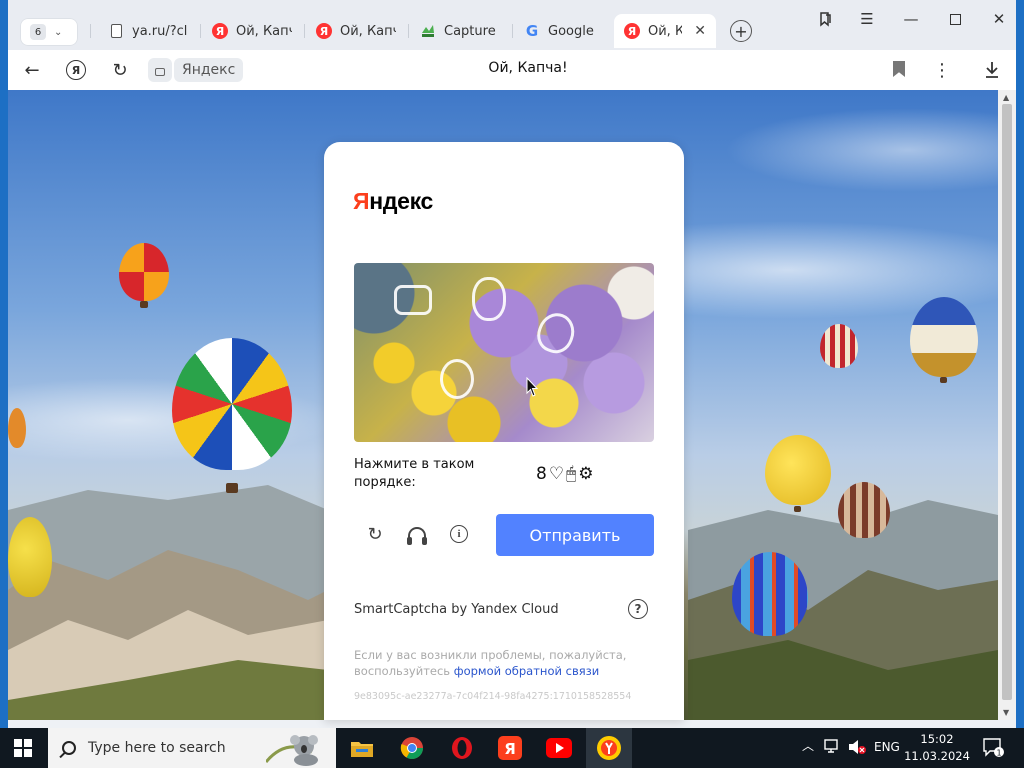  I want to click on order-symbol-4: ⚙, so click(586, 474).